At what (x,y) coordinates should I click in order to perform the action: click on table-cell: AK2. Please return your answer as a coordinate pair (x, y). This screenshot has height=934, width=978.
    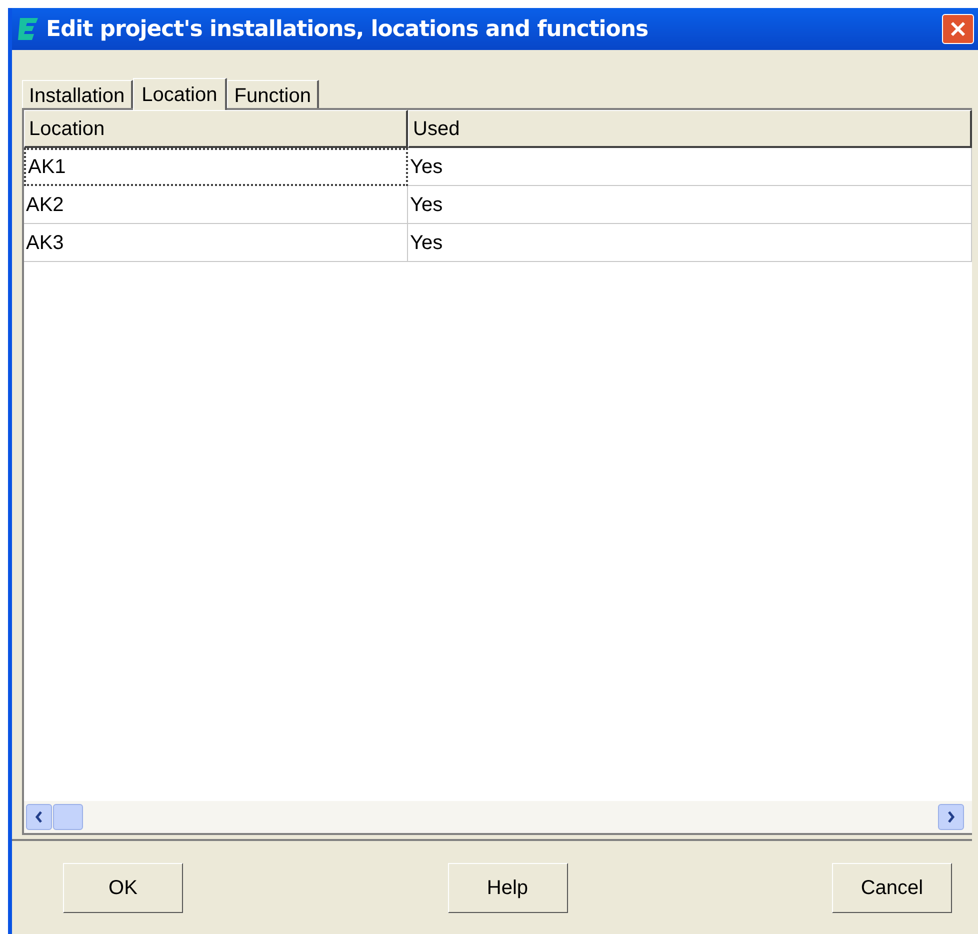
    Looking at the image, I should click on (216, 205).